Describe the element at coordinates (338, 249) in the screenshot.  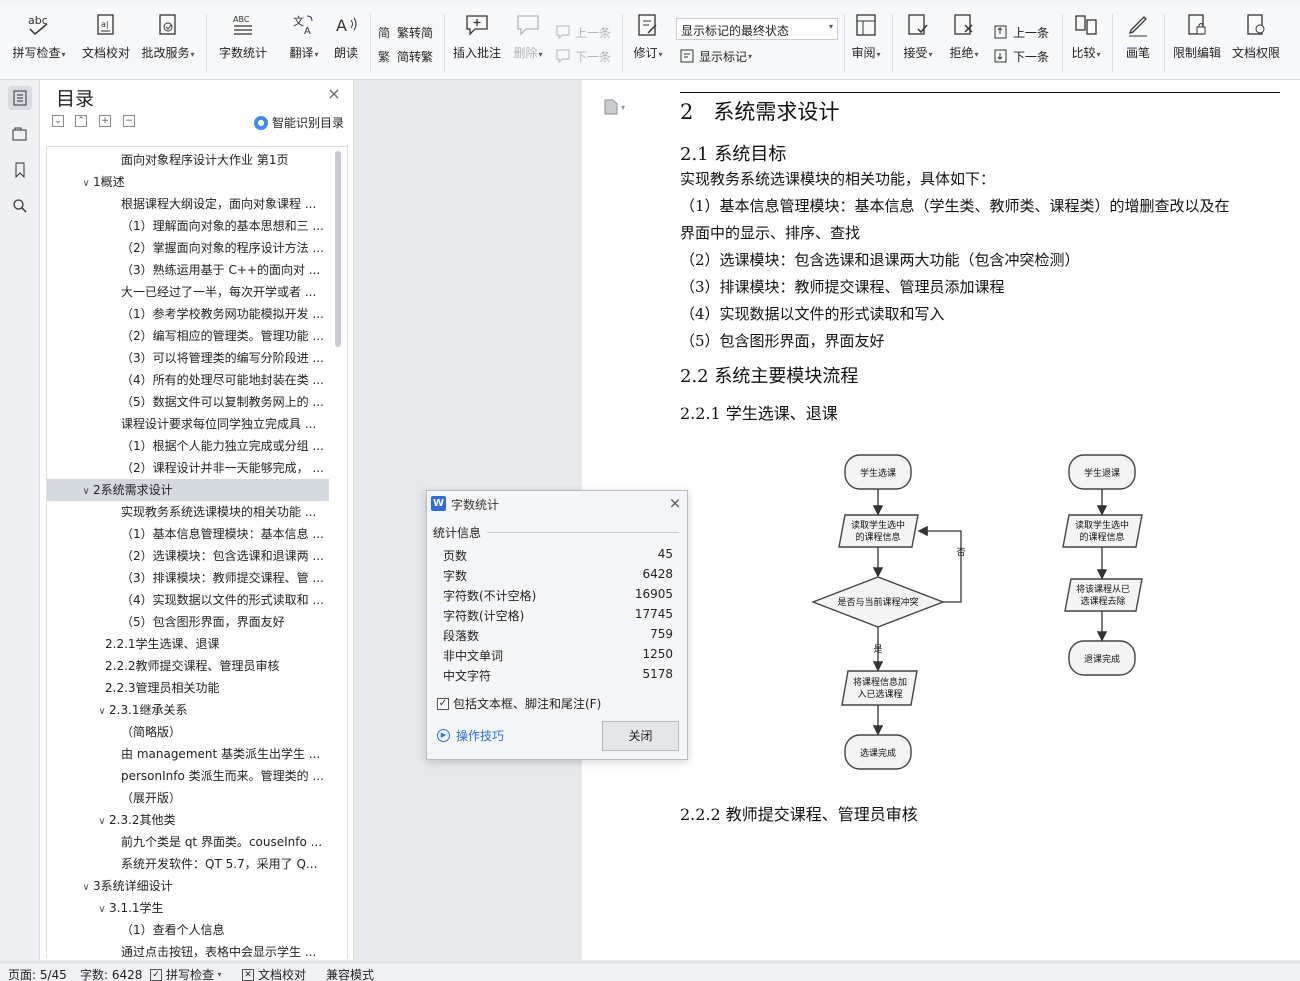
I see `scrollbar` at that location.